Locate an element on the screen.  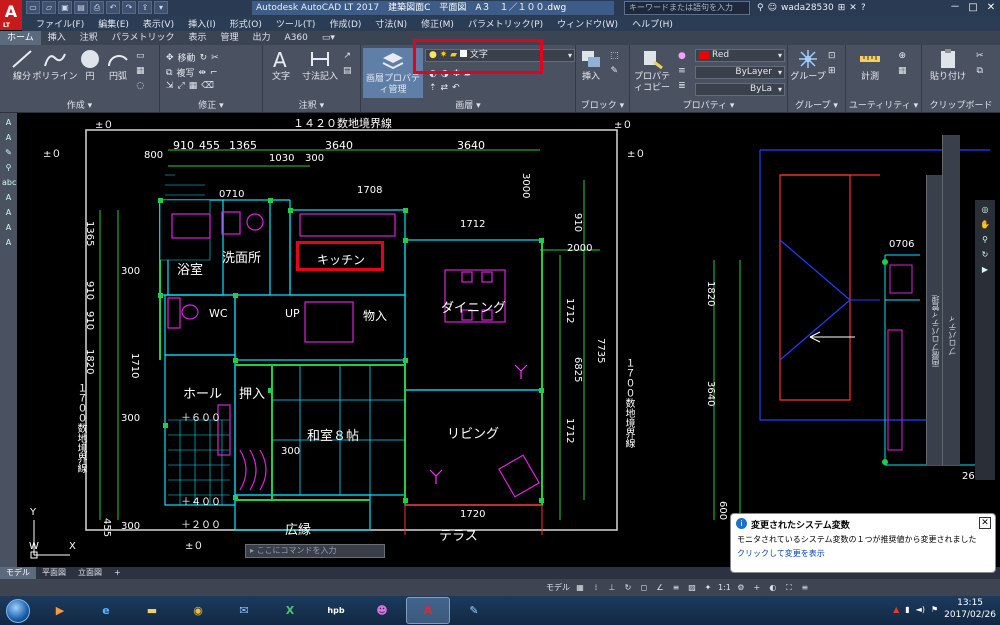
tab-manage: 管理 is located at coordinates (230, 38).